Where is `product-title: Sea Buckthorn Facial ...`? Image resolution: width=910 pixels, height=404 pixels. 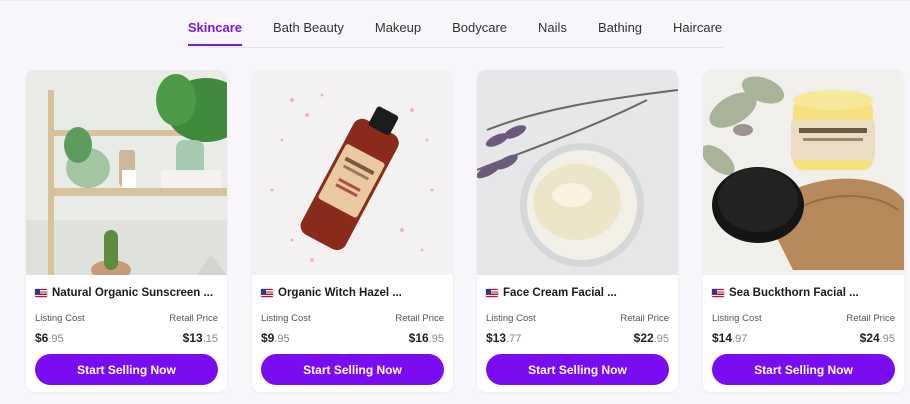 product-title: Sea Buckthorn Facial ... is located at coordinates (785, 293).